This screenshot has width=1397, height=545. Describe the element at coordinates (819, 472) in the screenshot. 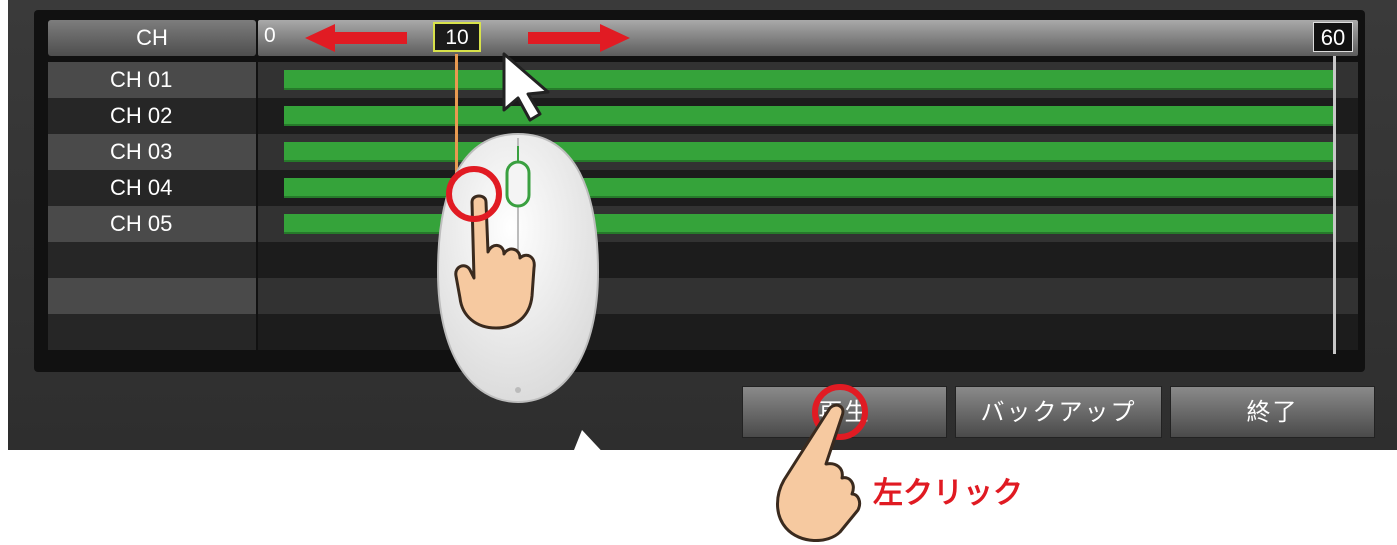

I see `pointing-hand-icon` at that location.